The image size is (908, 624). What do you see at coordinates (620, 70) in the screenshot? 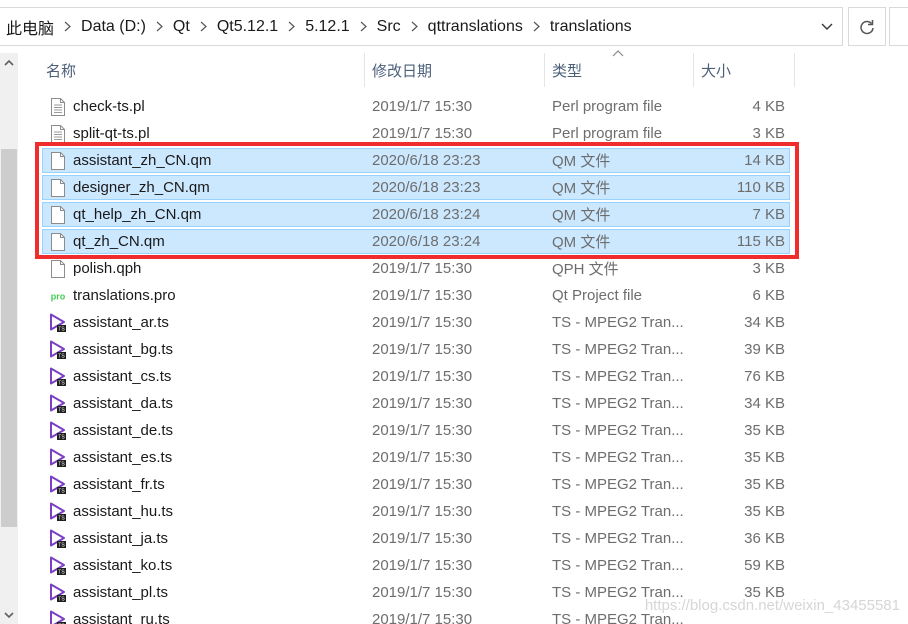
I see `column-header-type: 类型` at bounding box center [620, 70].